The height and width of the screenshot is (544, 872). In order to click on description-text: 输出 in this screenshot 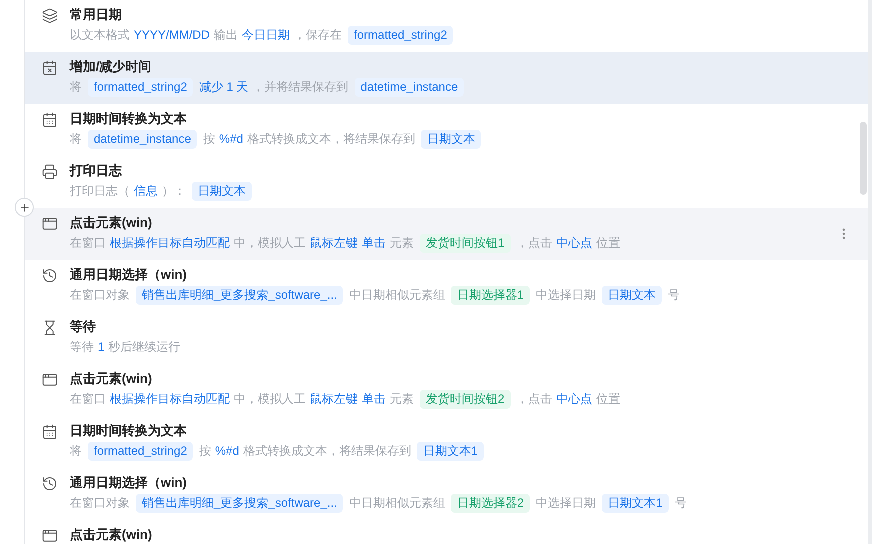, I will do `click(226, 35)`.